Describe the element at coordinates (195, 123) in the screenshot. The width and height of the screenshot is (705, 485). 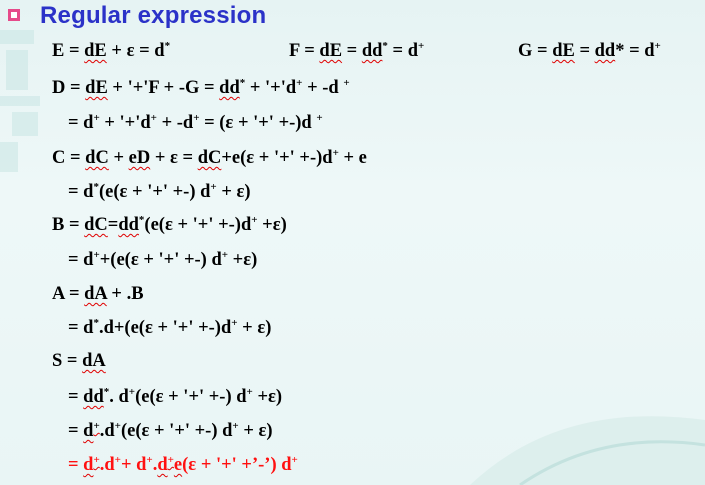
I see `equation-line: = d+ + '+'d+ + -d+ = (ε + '+' +-)d +` at that location.